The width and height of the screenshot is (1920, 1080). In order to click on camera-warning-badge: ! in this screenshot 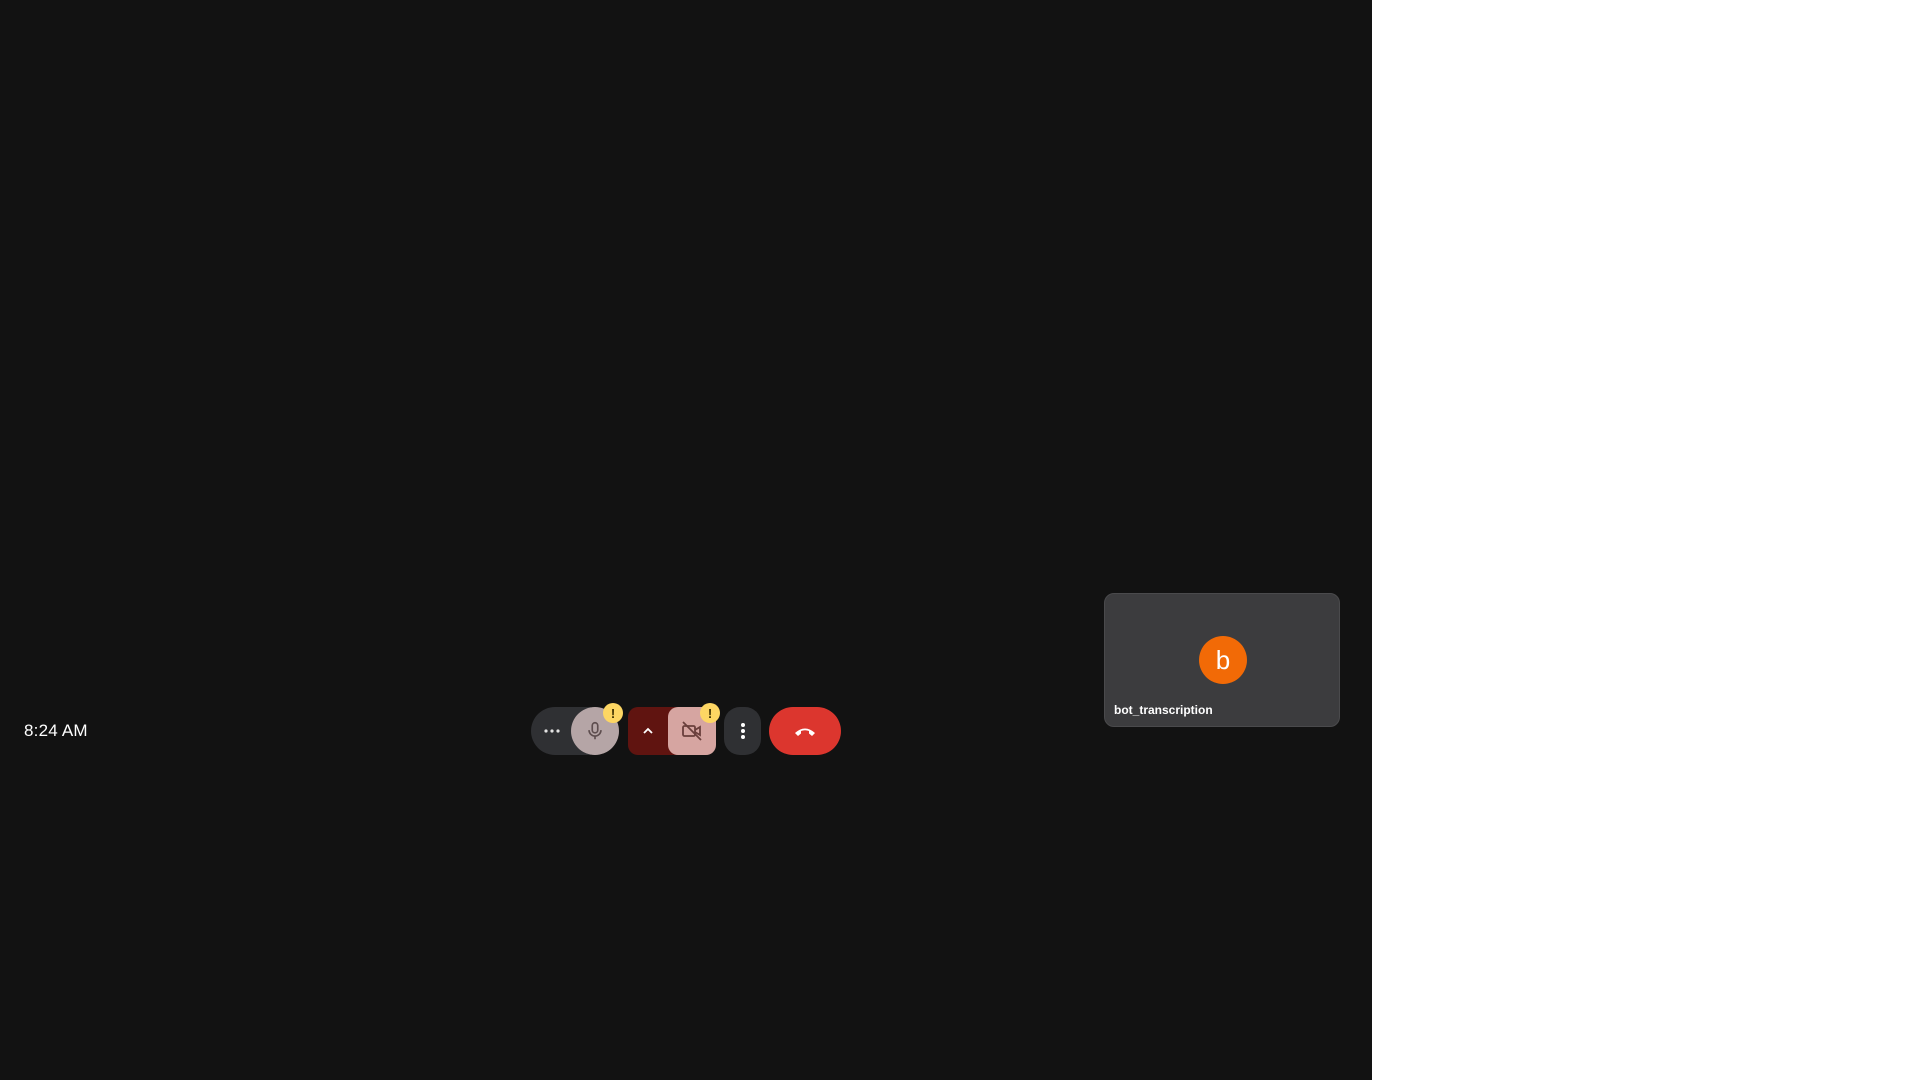, I will do `click(710, 713)`.